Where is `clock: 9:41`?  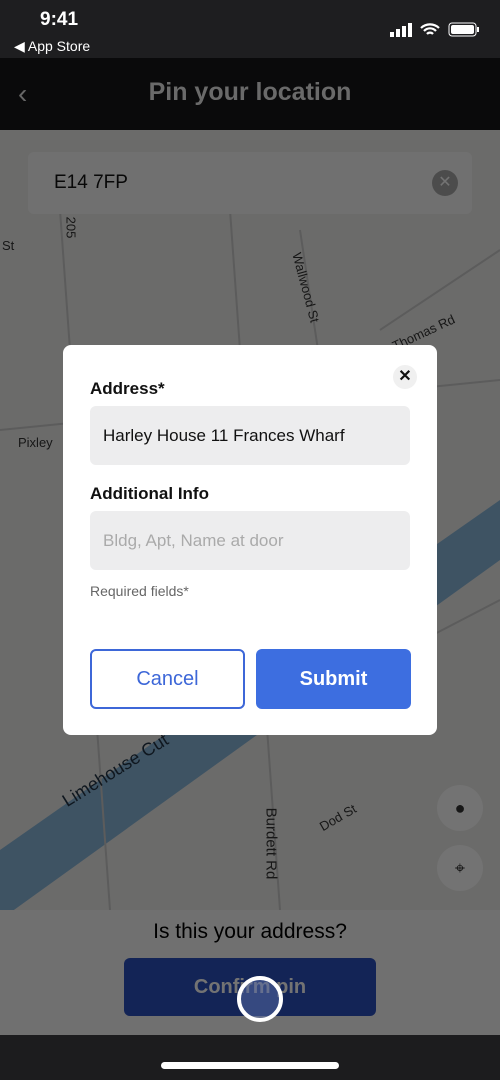 clock: 9:41 is located at coordinates (59, 19).